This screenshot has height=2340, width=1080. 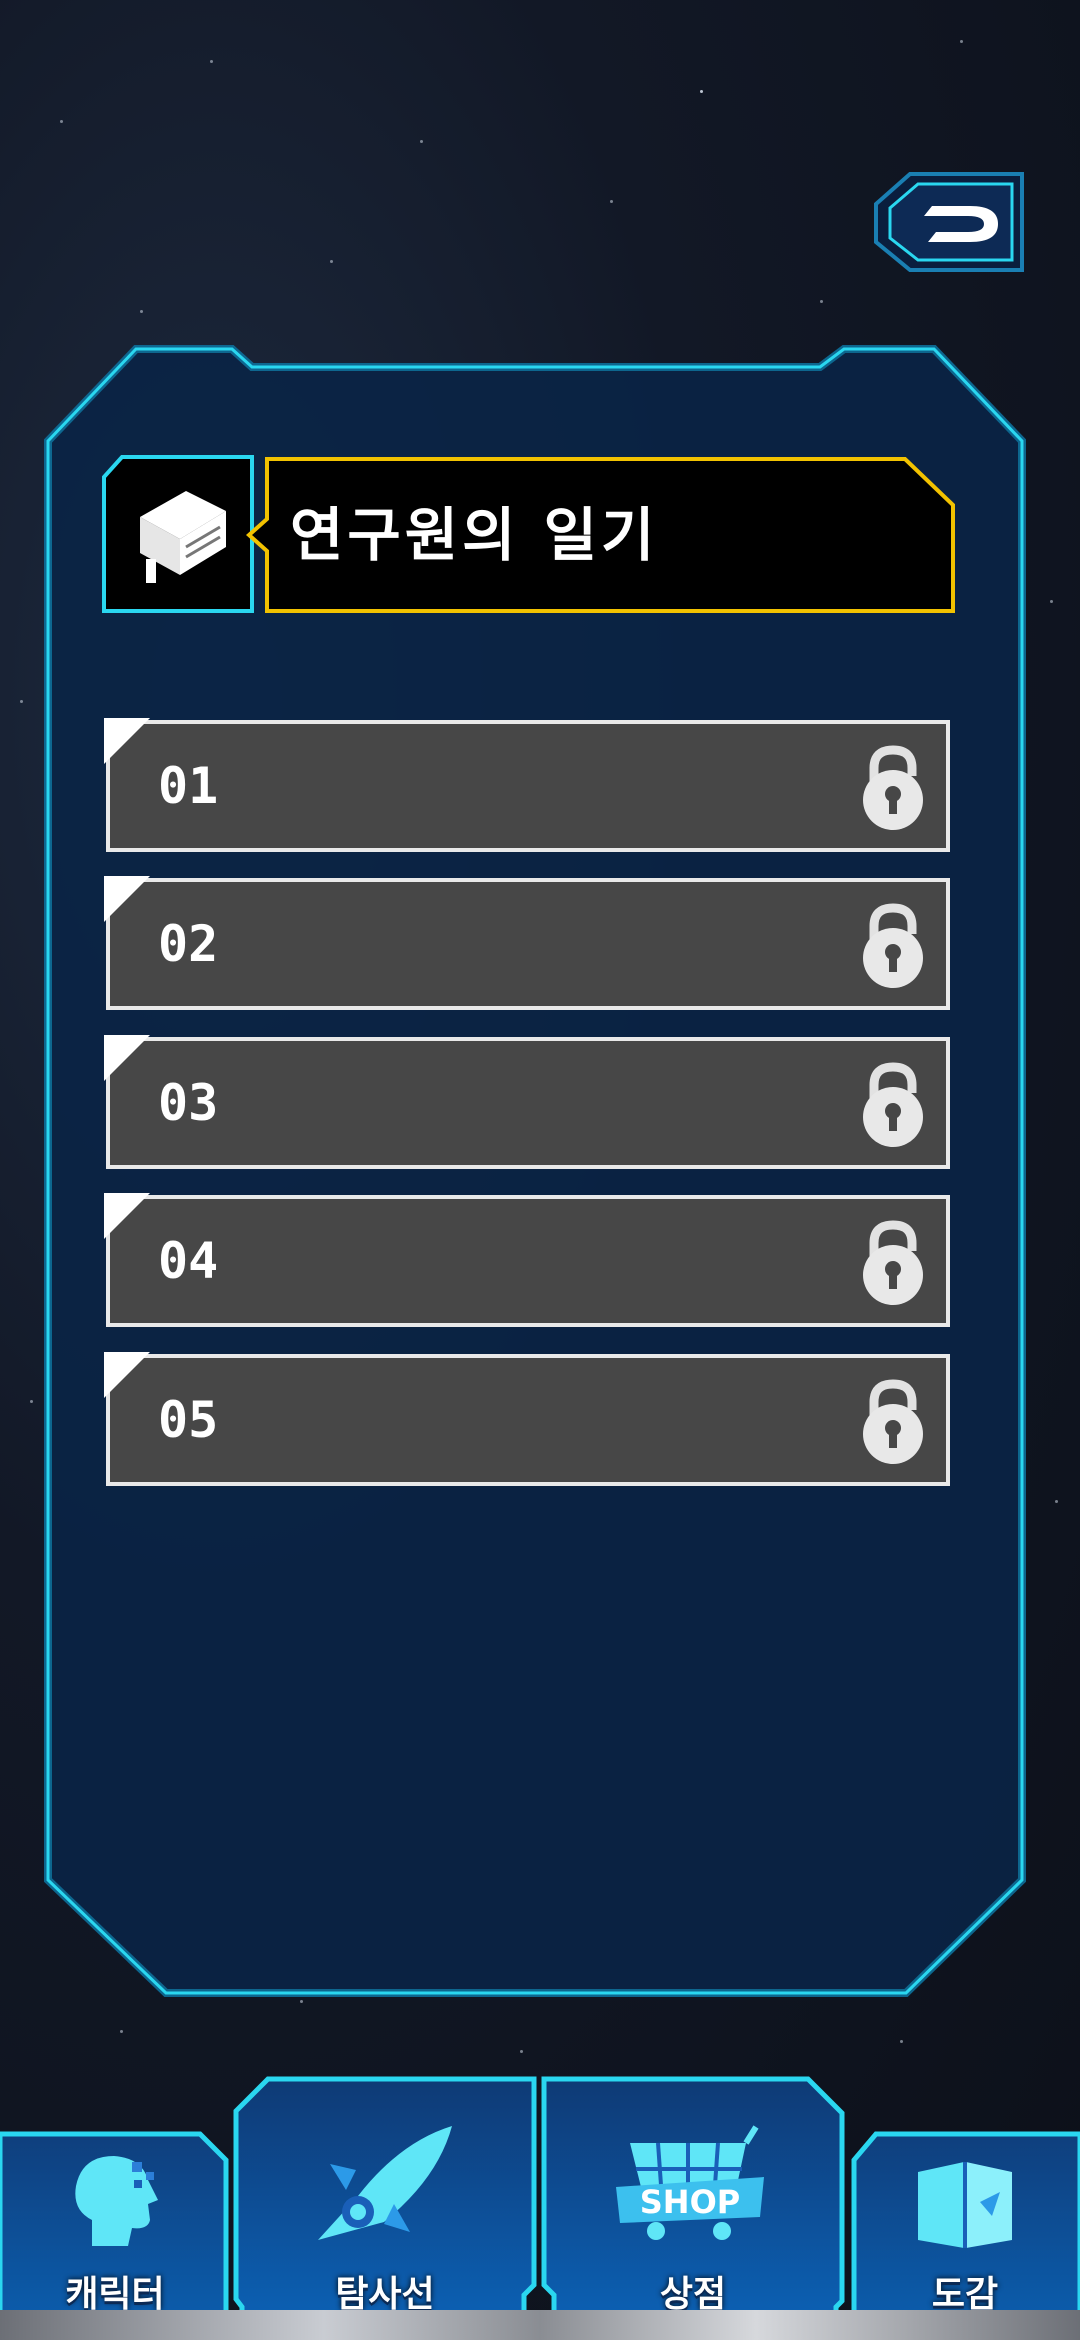 I want to click on entry-number: 03, so click(x=188, y=1103).